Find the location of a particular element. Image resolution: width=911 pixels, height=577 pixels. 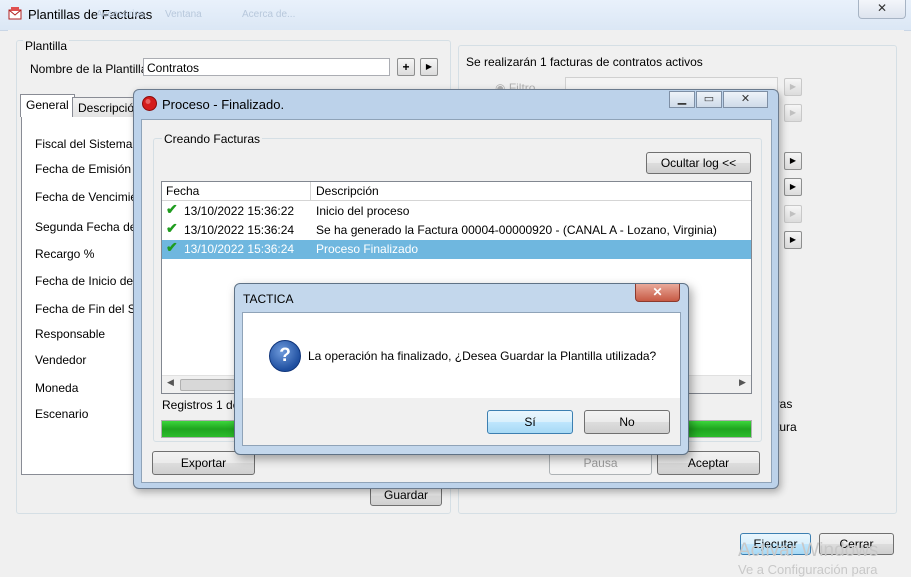

toggle-log-button: Ocultar log << is located at coordinates (698, 163).